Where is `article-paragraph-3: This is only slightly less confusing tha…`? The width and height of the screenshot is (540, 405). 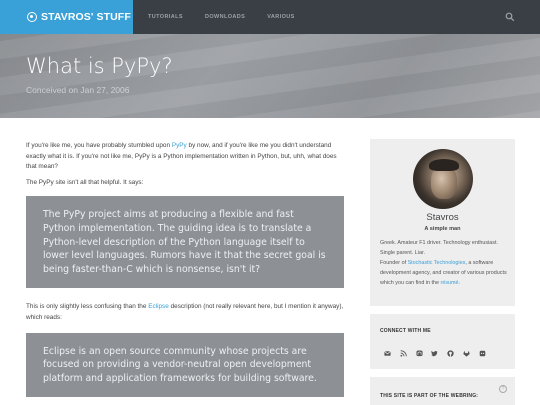
article-paragraph-3: This is only slightly less confusing tha… is located at coordinates (185, 312).